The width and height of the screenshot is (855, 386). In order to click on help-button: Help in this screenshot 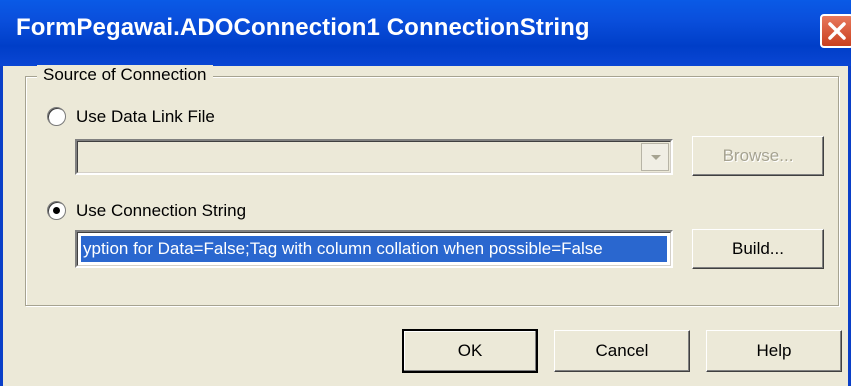, I will do `click(774, 351)`.